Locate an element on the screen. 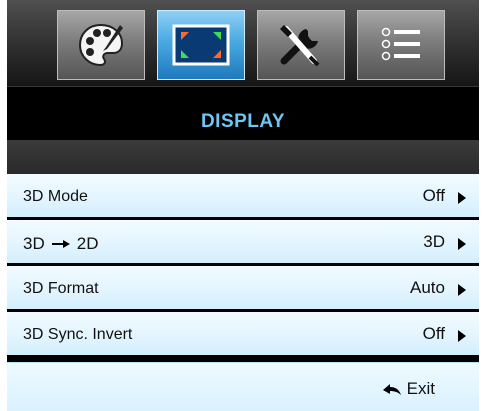 The image size is (486, 411). tab-options is located at coordinates (401, 45).